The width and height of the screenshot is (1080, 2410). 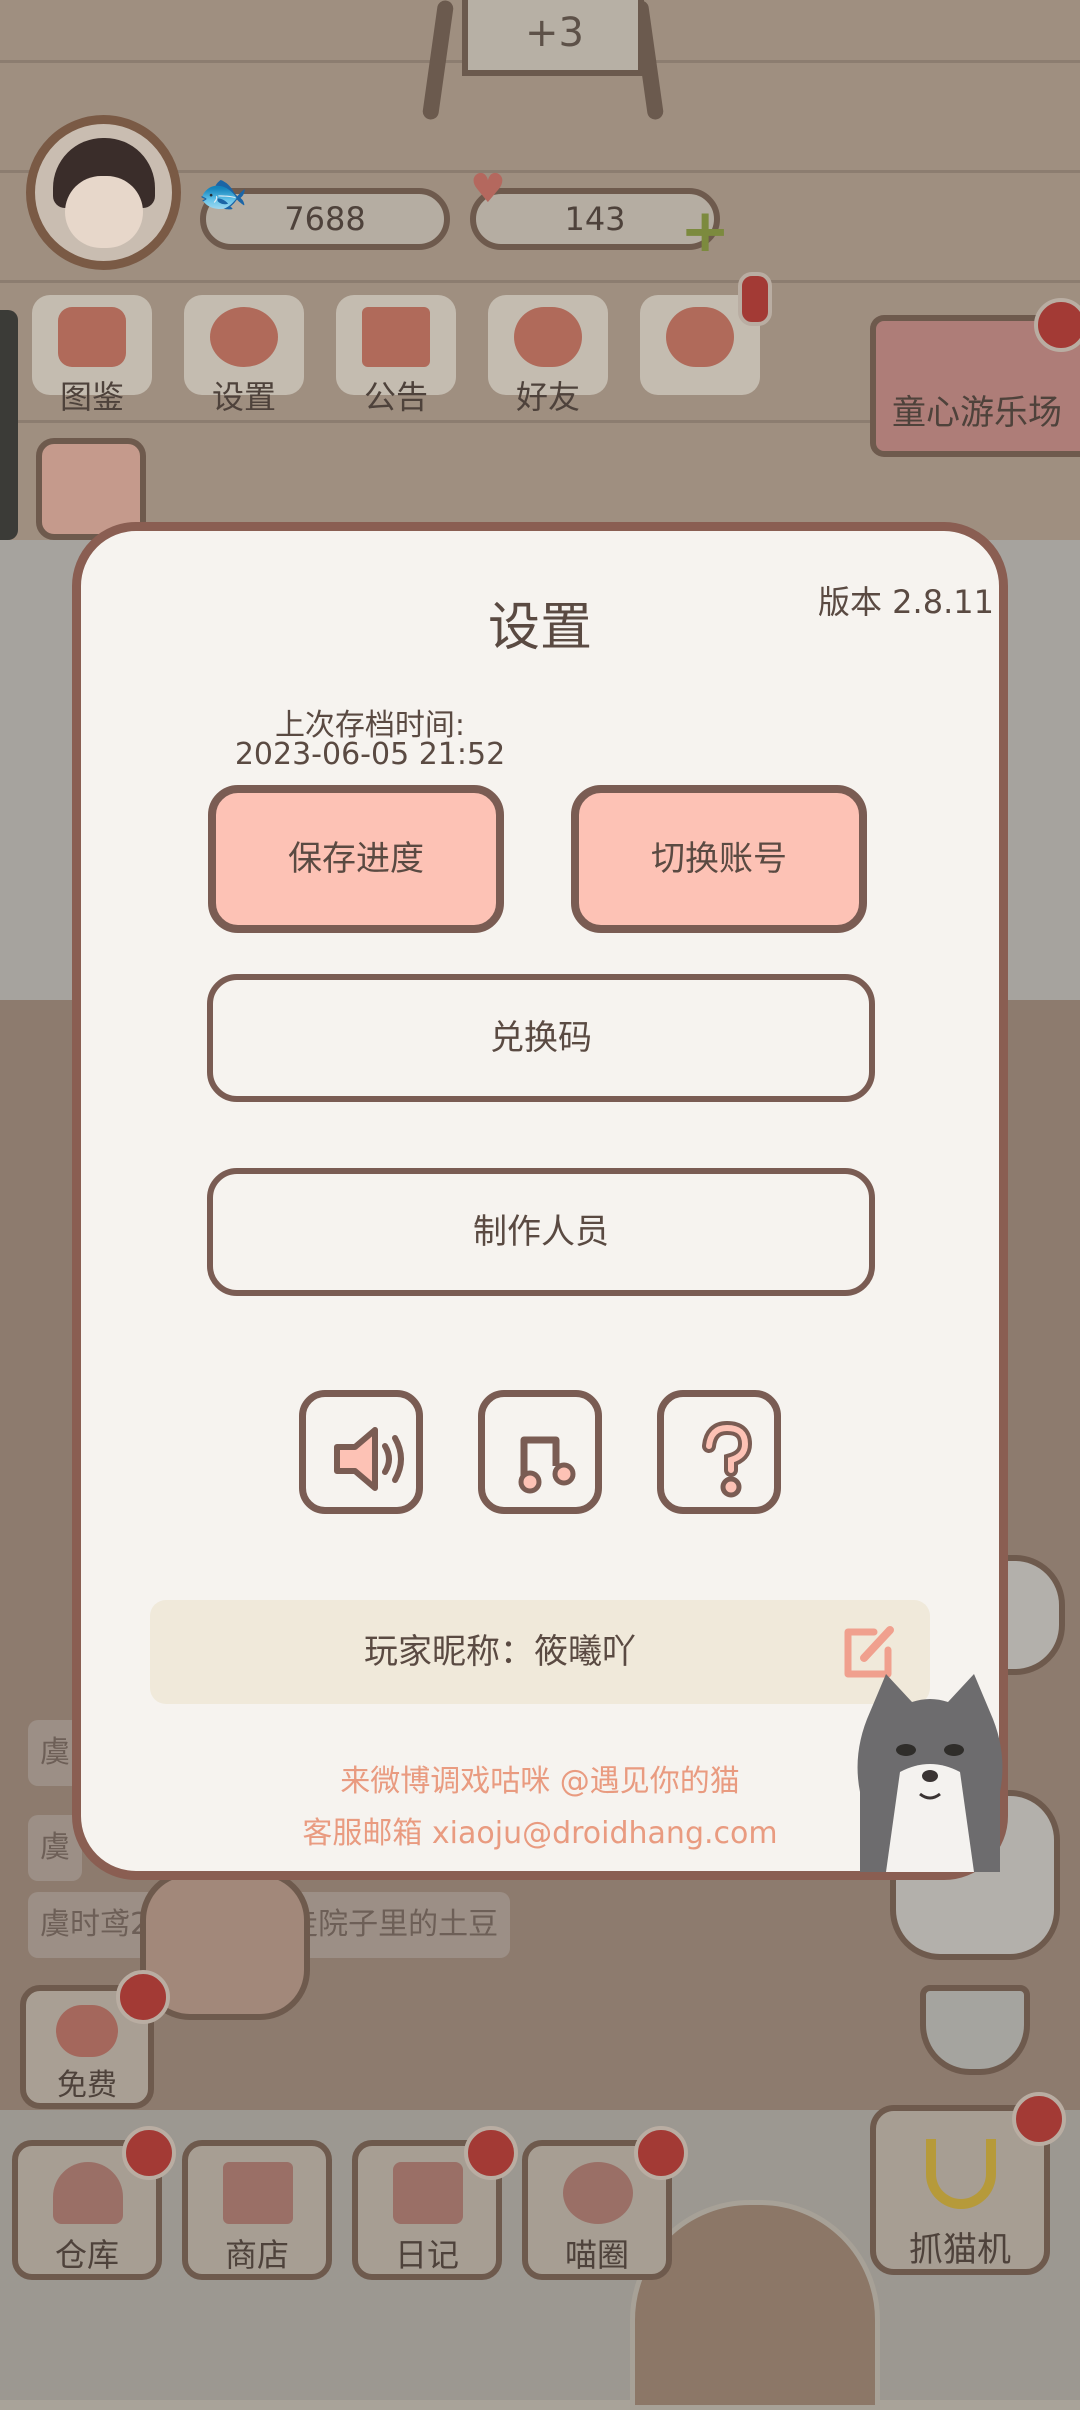 What do you see at coordinates (547, 1465) in the screenshot?
I see `music-icon` at bounding box center [547, 1465].